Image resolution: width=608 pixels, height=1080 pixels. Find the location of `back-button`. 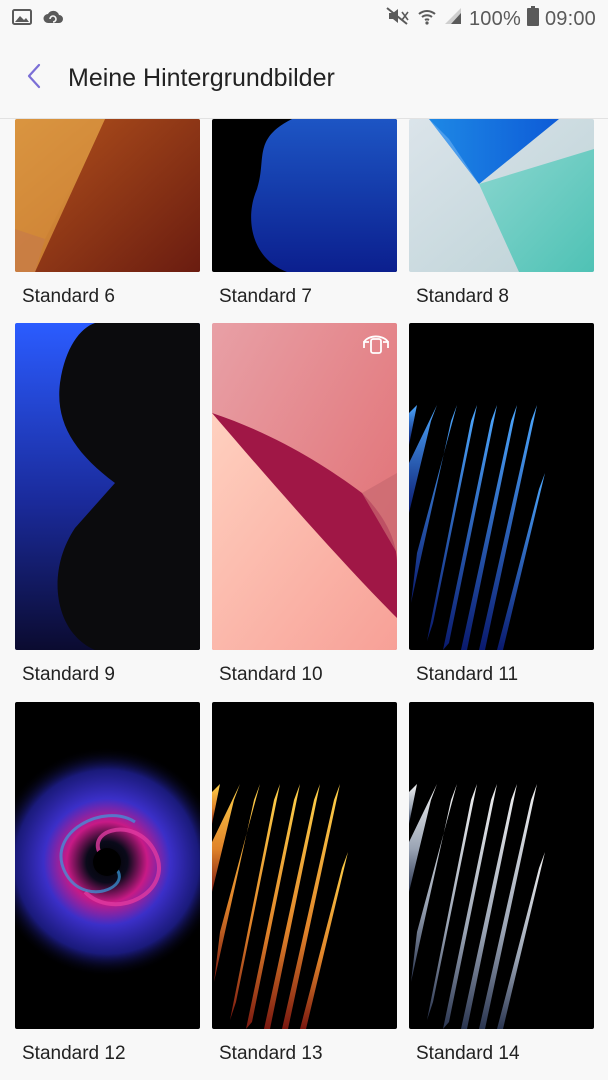

back-button is located at coordinates (34, 78).